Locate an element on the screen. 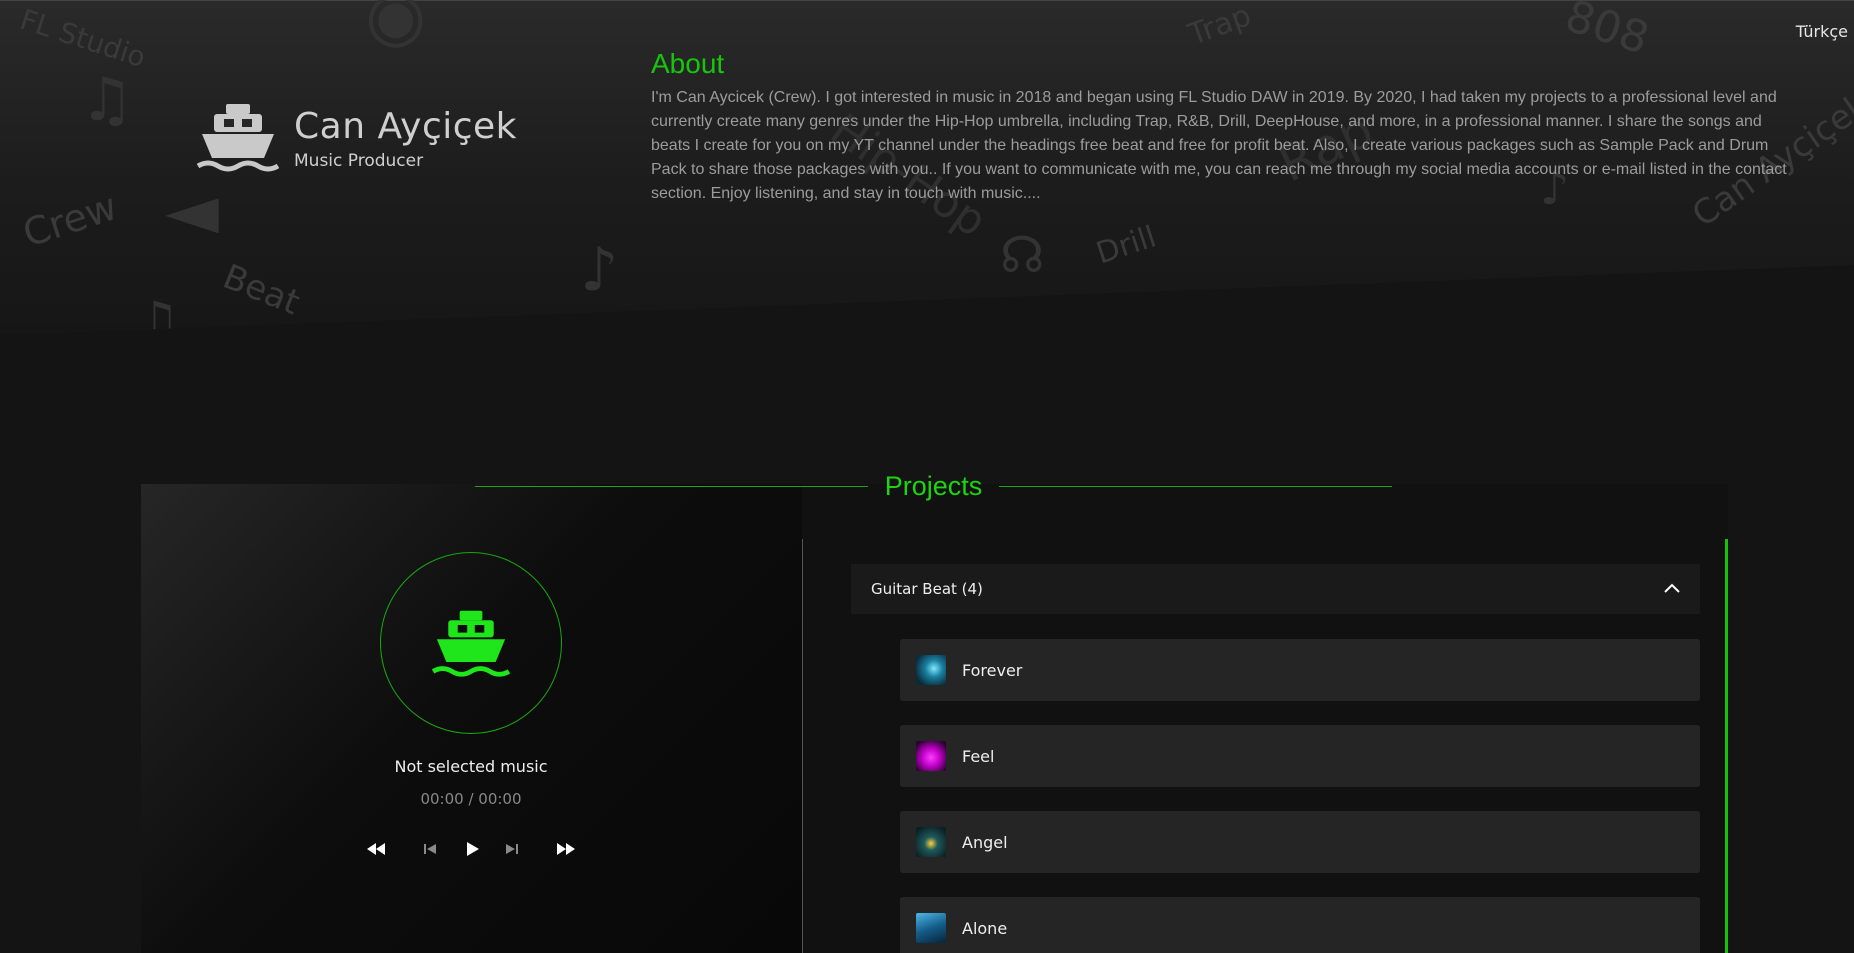  projects-title: Projects is located at coordinates (933, 485).